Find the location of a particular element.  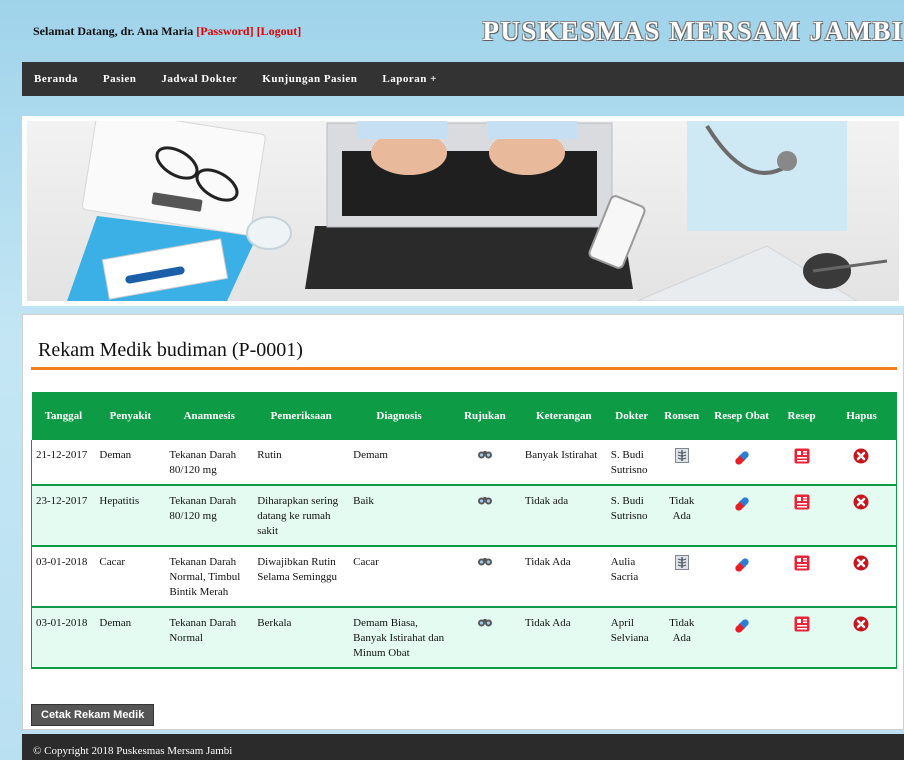

welcome-label: Selamat Datang, dr. Ana Maria is located at coordinates (113, 31).